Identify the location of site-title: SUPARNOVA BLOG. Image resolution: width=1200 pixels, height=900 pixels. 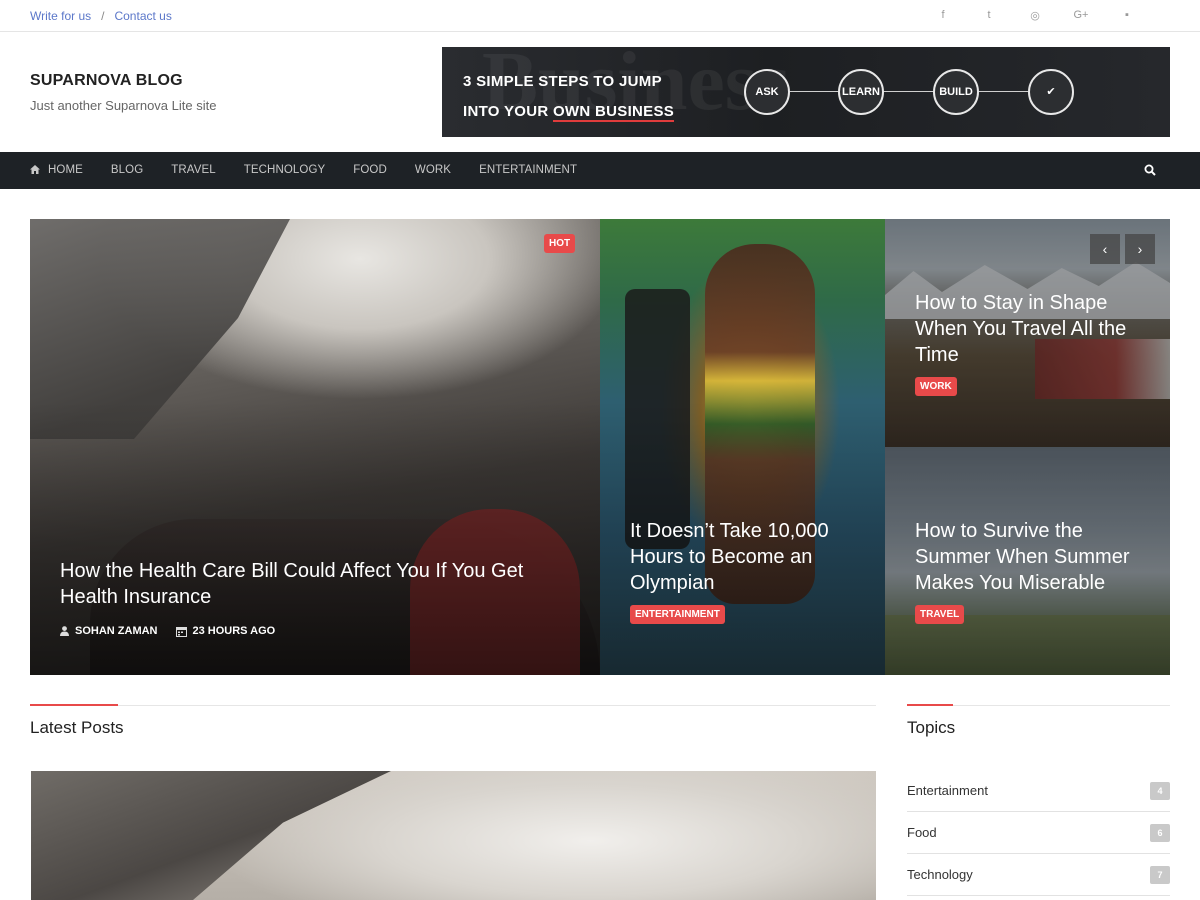
(106, 81).